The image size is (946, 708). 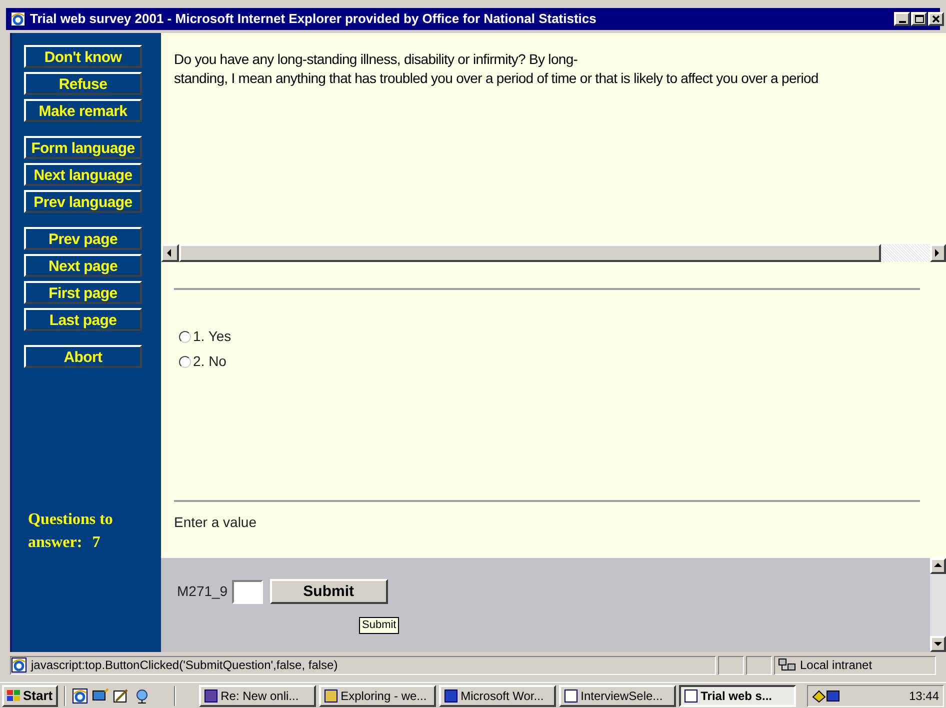 What do you see at coordinates (83, 292) in the screenshot?
I see `sidebar-button: First page` at bounding box center [83, 292].